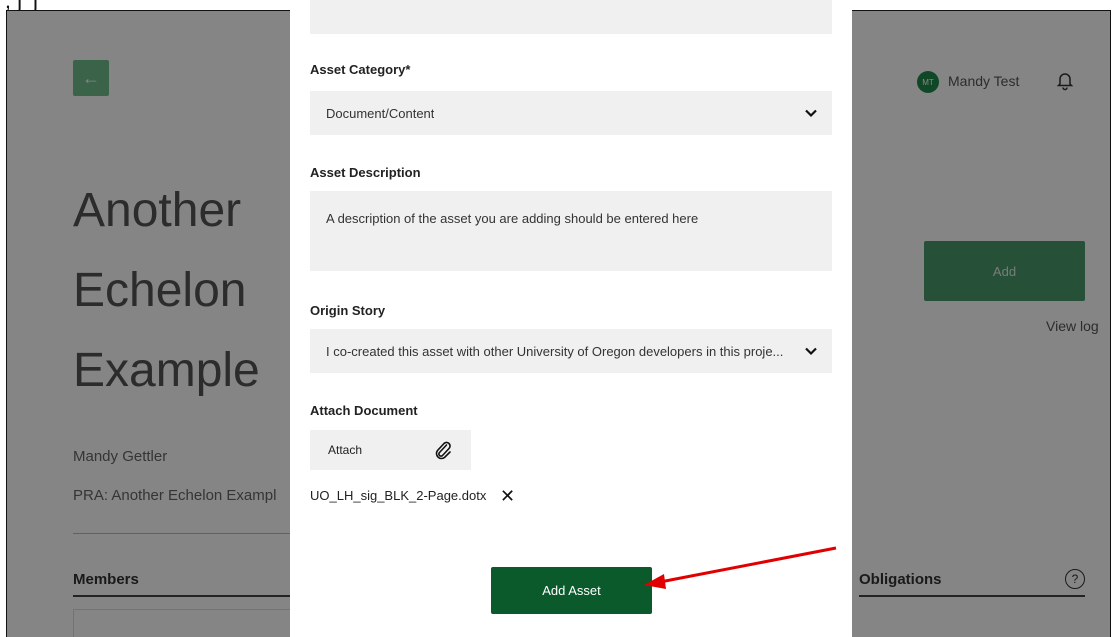 The image size is (1115, 637). Describe the element at coordinates (345, 450) in the screenshot. I see `attach-button-label: Attach` at that location.